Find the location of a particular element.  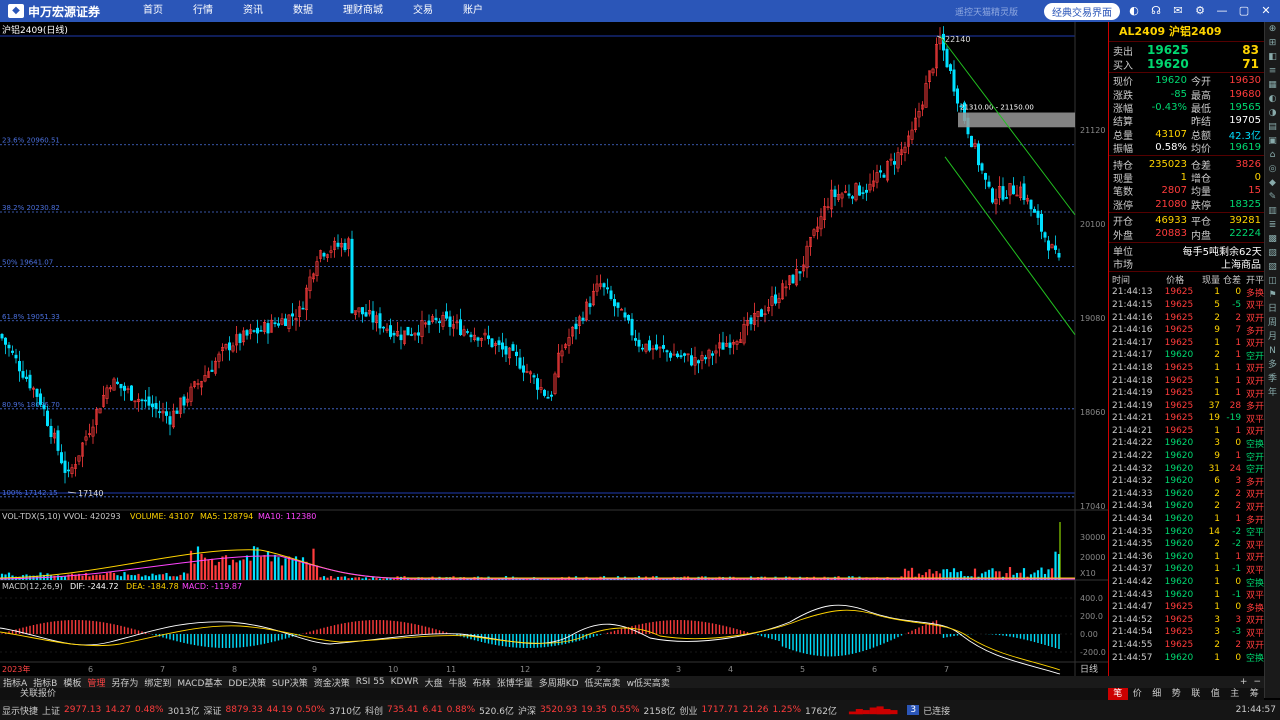

indicator-tab: 模板 is located at coordinates (72, 682).